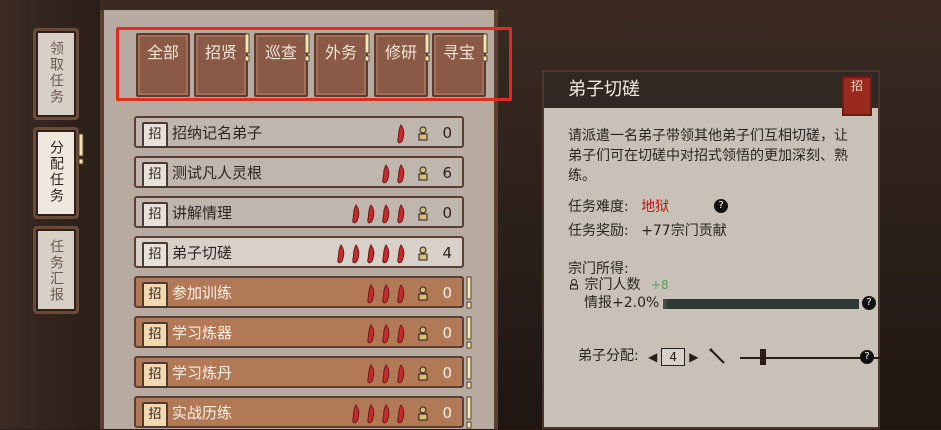  Describe the element at coordinates (299, 172) in the screenshot. I see `task-row: 招 测试凡人灵根 6` at that location.